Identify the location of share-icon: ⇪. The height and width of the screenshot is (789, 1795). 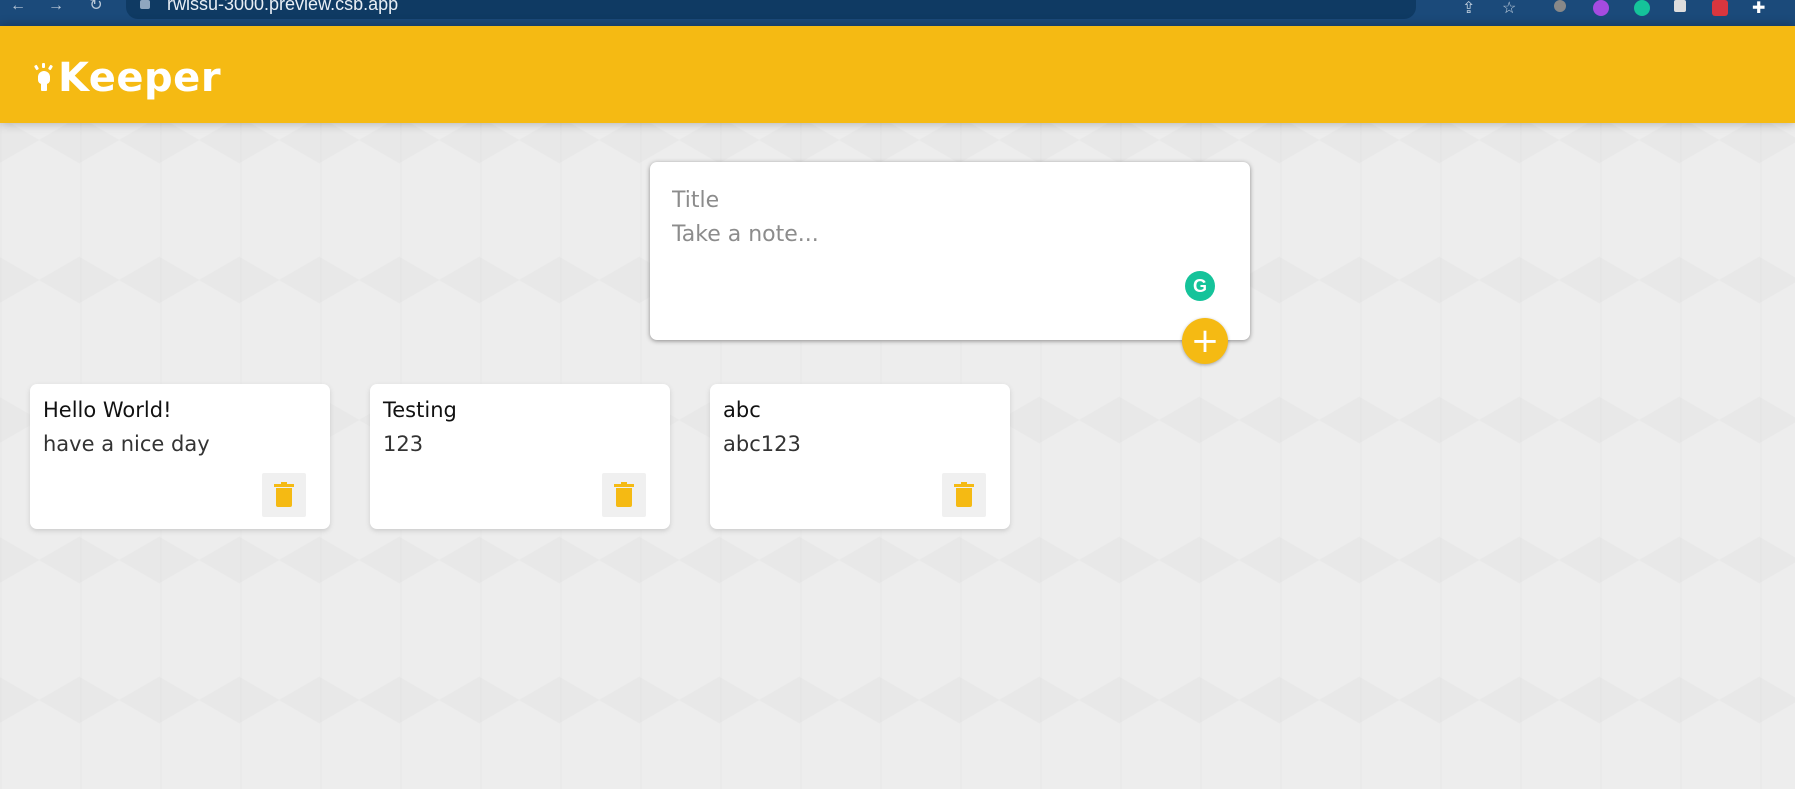
(1468, 9).